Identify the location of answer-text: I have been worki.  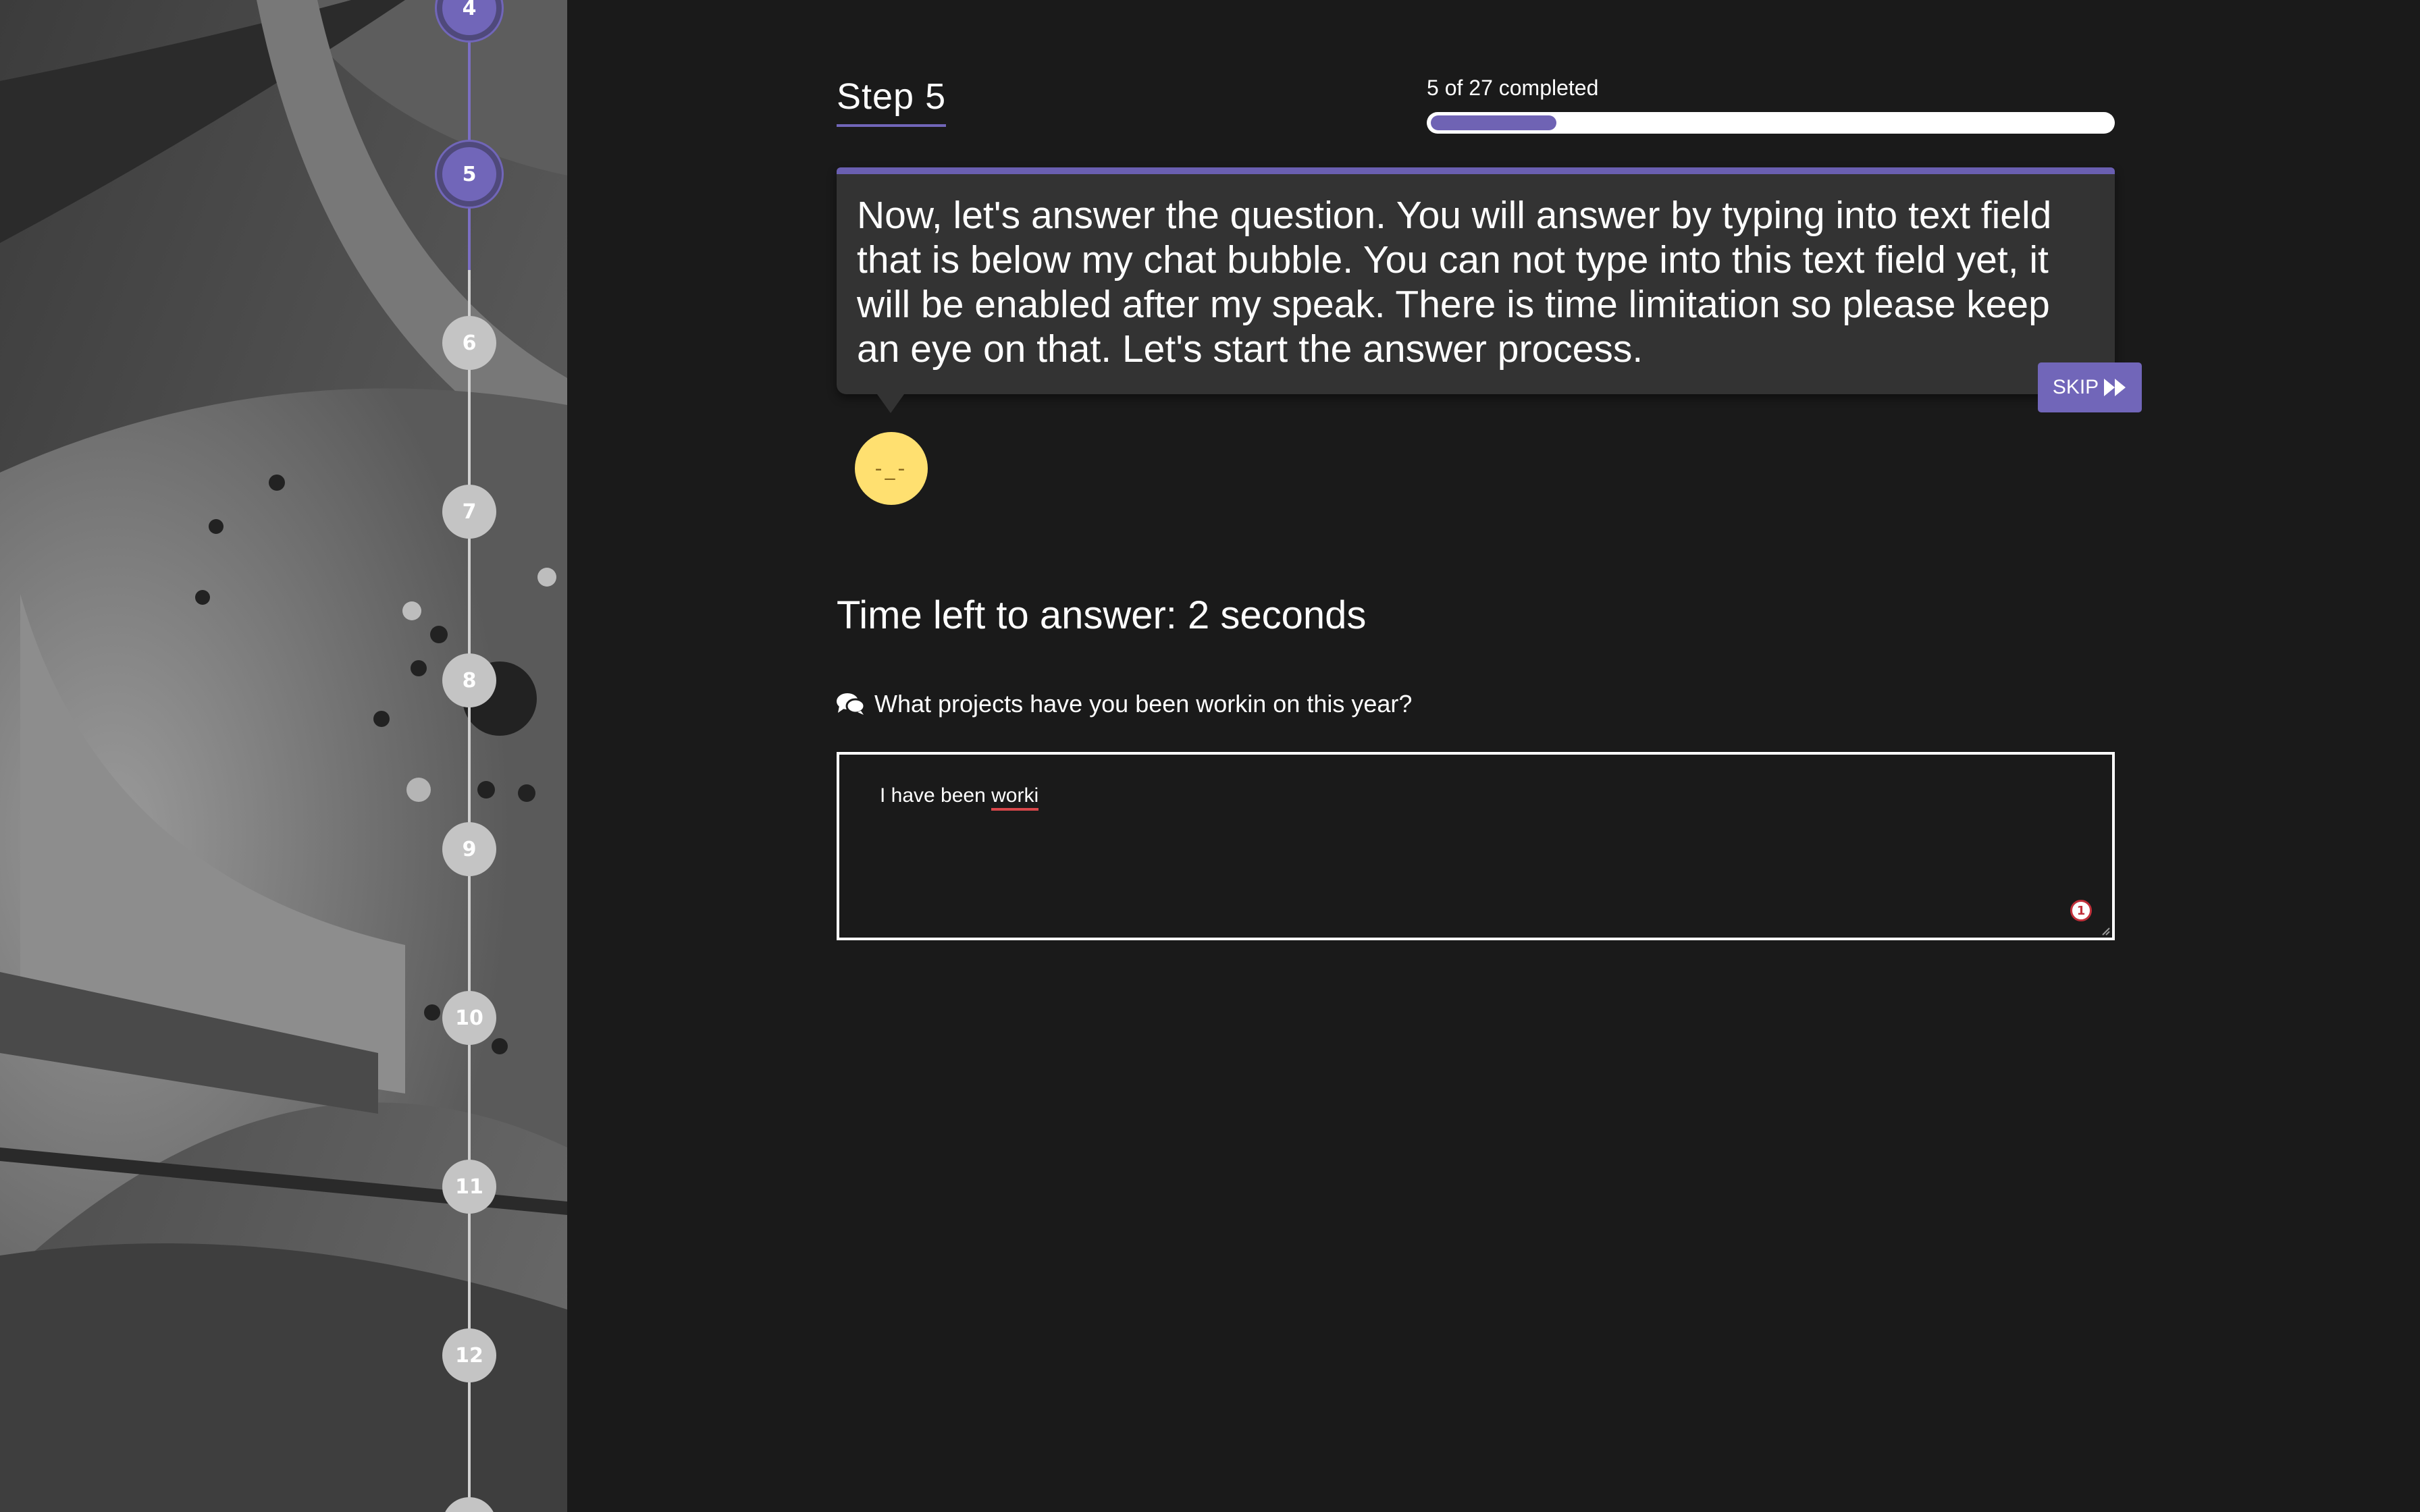
(959, 798).